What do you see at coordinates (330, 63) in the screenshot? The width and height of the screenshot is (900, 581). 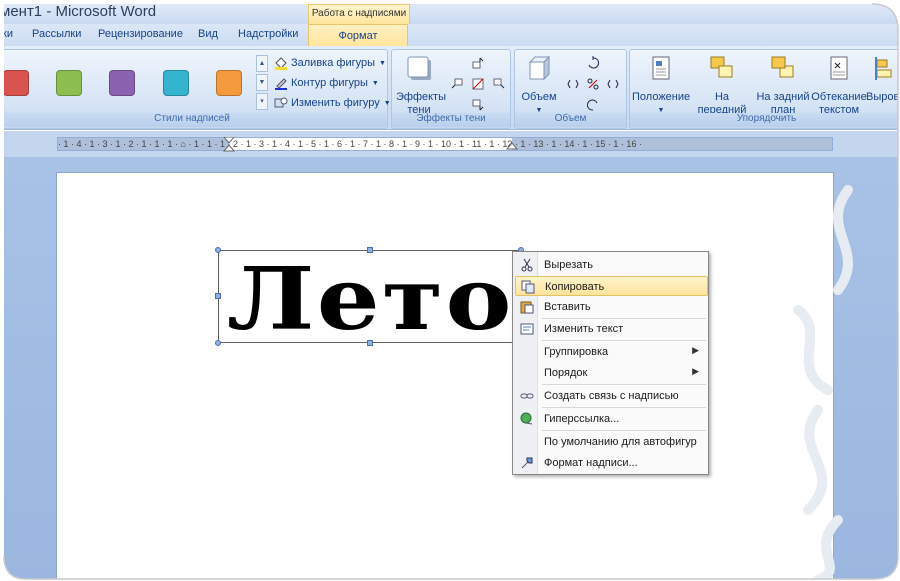 I see `shape-fill-button: Заливка фигуры ▼` at bounding box center [330, 63].